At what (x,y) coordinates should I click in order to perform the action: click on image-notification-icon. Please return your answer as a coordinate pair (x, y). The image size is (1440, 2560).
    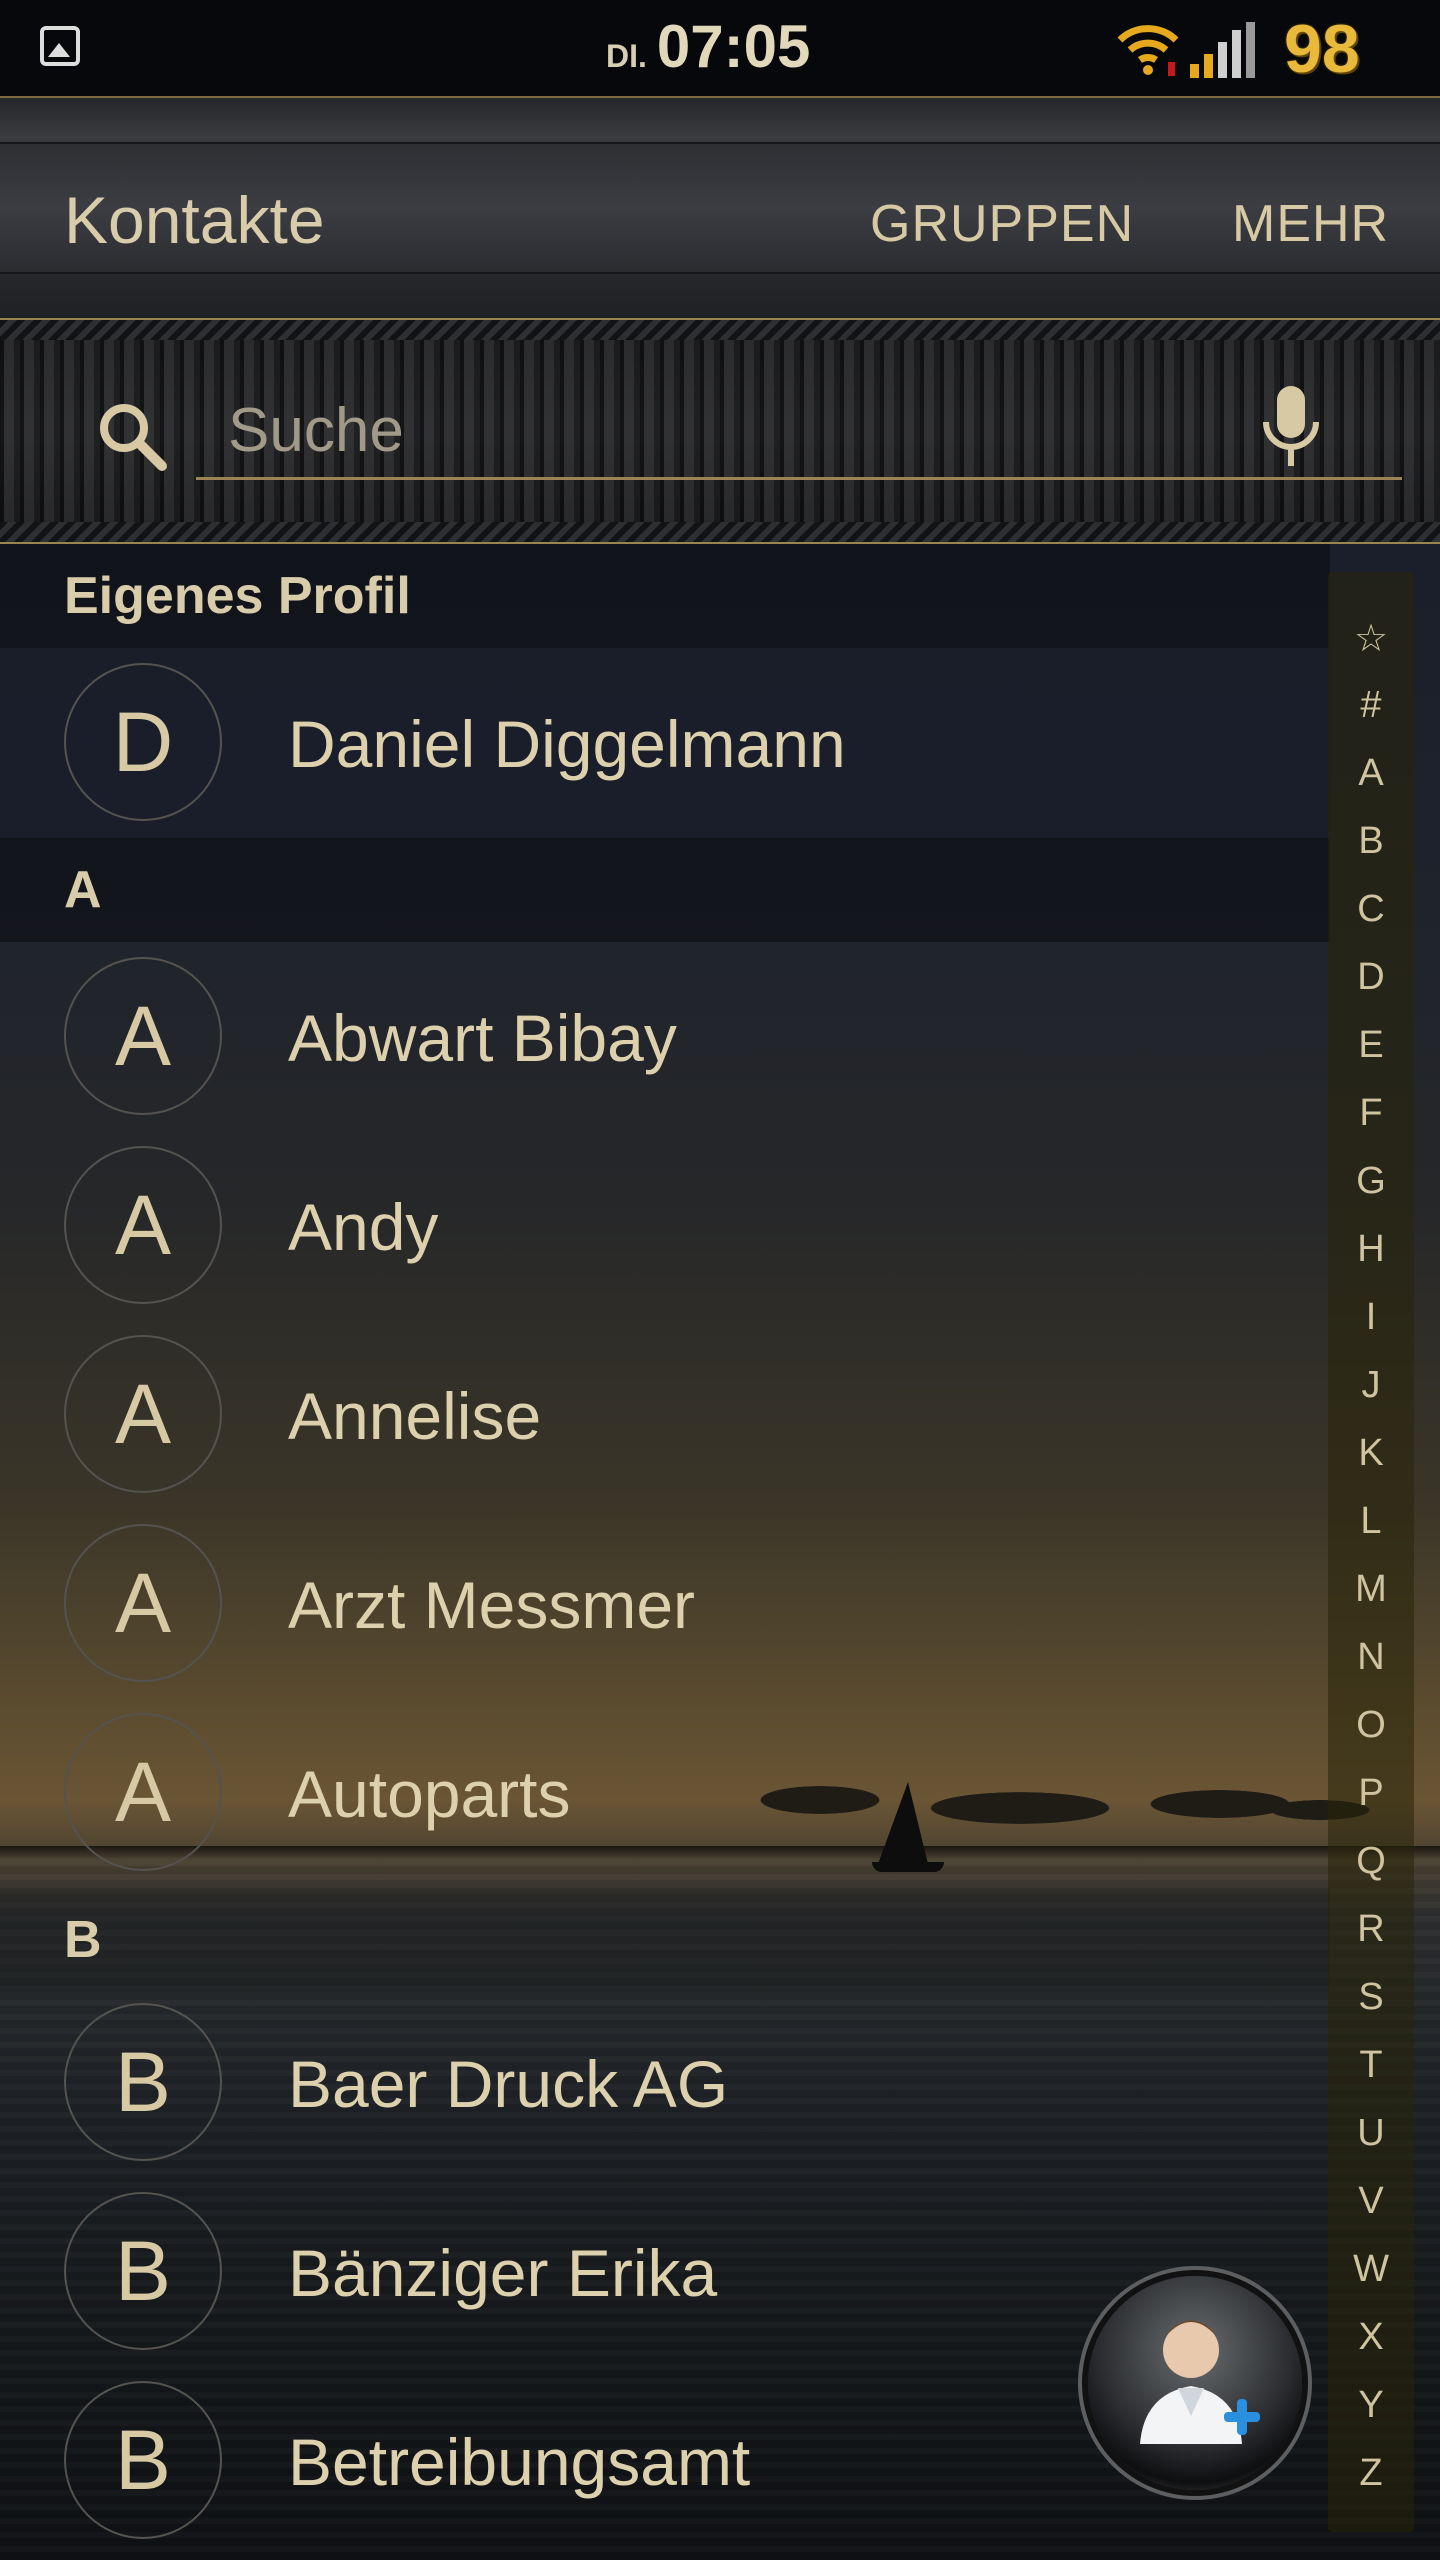
    Looking at the image, I should click on (60, 46).